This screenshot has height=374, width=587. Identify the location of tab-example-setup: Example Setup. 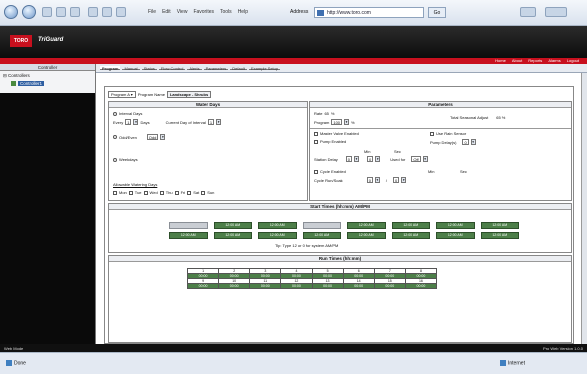
(264, 68).